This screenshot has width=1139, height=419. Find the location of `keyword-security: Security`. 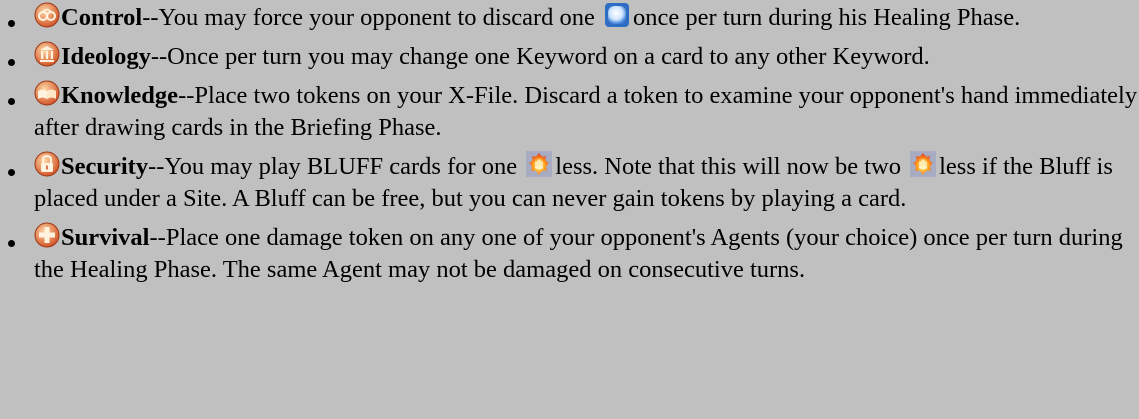

keyword-security: Security is located at coordinates (105, 166).